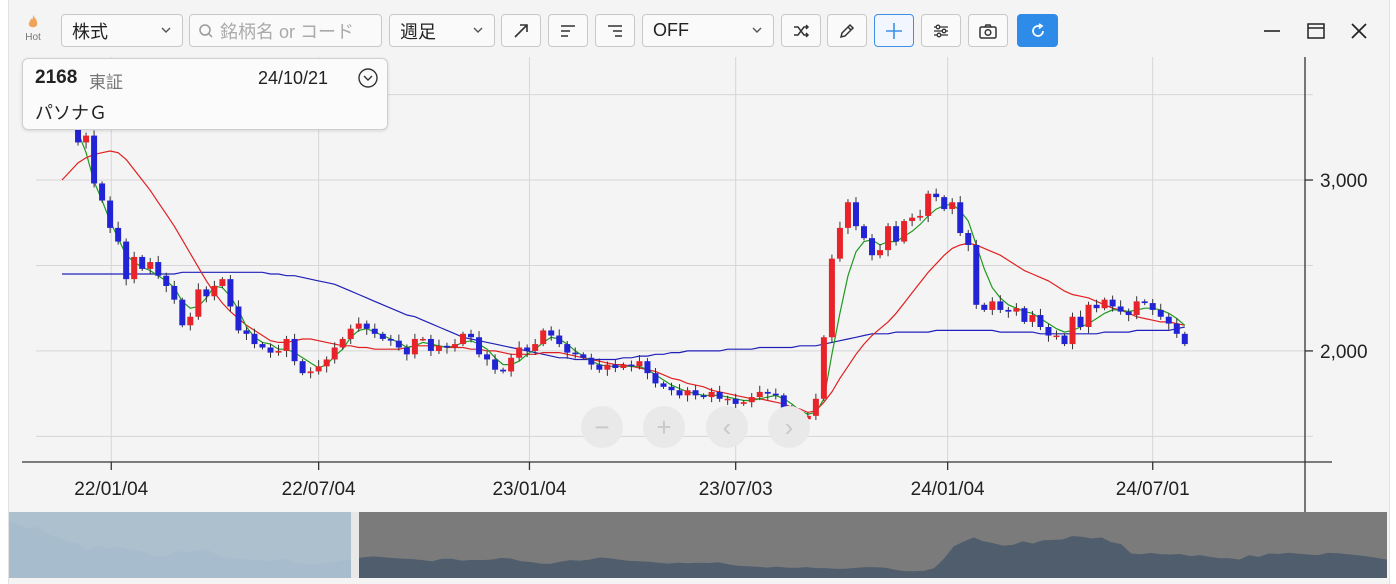  Describe the element at coordinates (205, 94) in the screenshot. I see `symbol-info-card: 2168 東証 24/10/21 パソナＧ` at that location.